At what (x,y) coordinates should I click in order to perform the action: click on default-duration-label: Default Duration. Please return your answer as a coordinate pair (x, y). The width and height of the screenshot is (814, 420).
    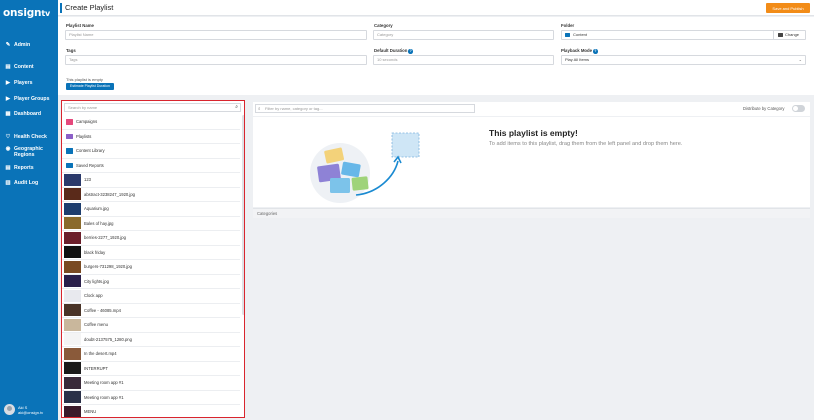
    Looking at the image, I should click on (391, 50).